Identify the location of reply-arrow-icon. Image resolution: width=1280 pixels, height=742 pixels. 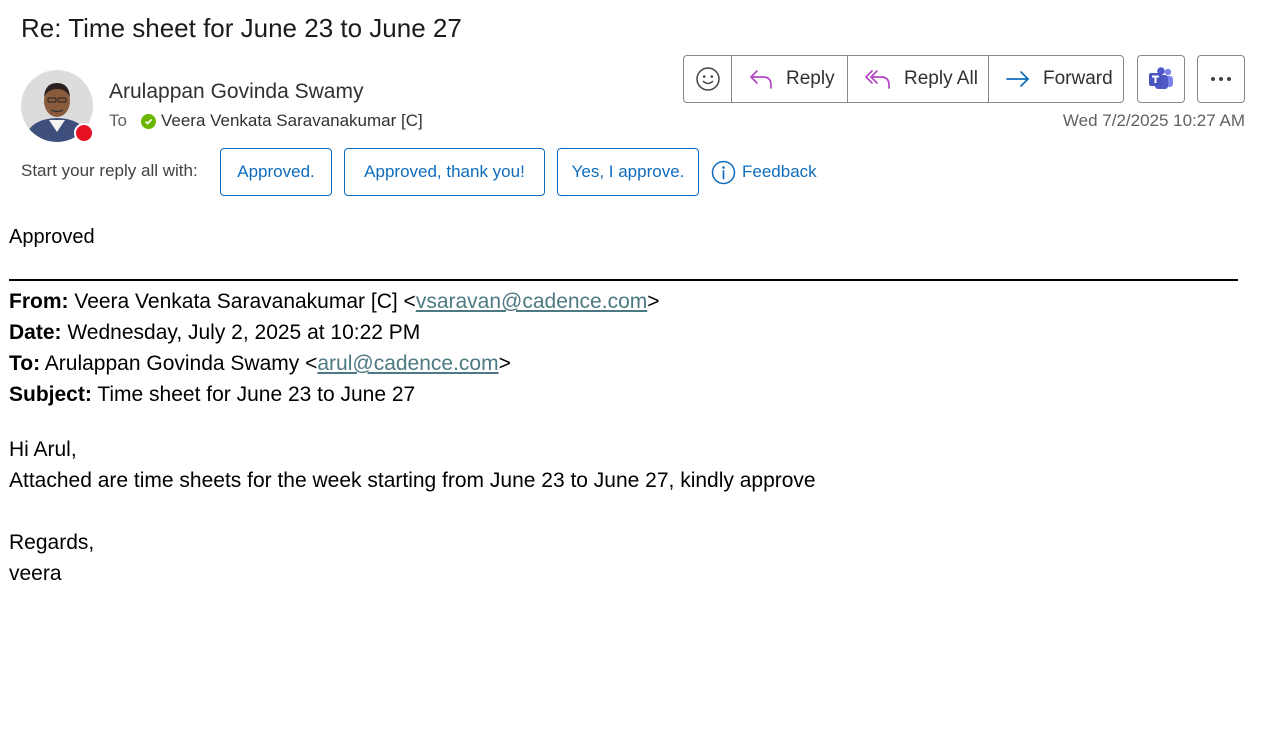
(761, 79).